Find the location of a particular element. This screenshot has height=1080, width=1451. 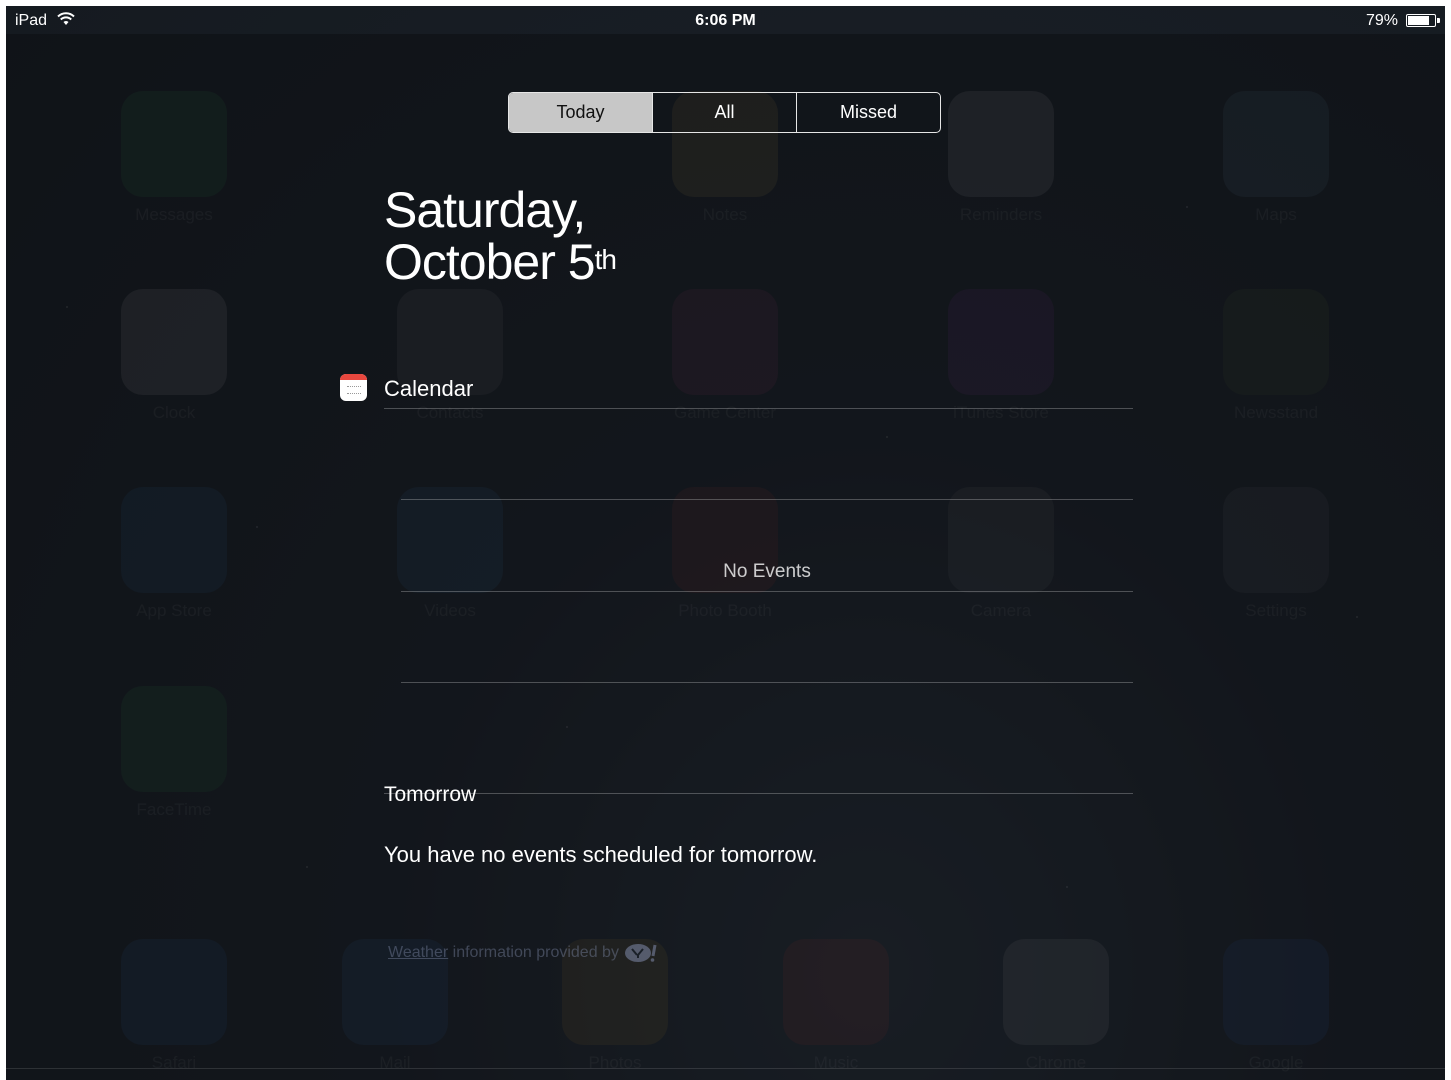

weather-attribution: Weather information provided by is located at coordinates (525, 953).